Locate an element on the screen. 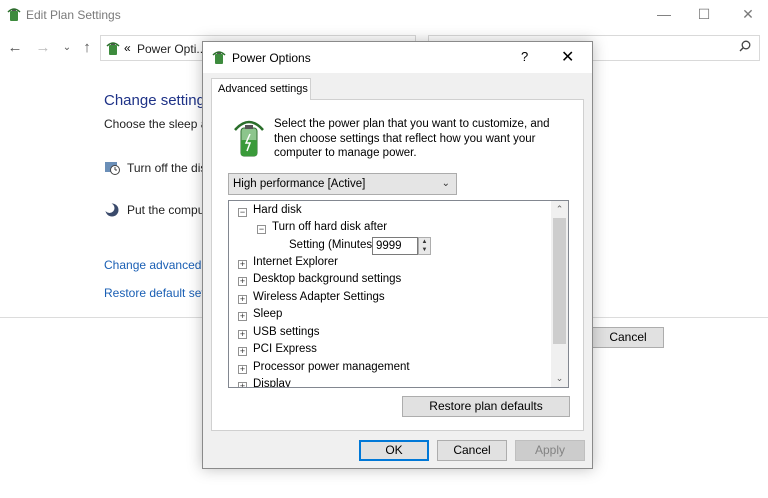 This screenshot has width=768, height=498. tree-item-usb-settings: USB settings is located at coordinates (286, 332).